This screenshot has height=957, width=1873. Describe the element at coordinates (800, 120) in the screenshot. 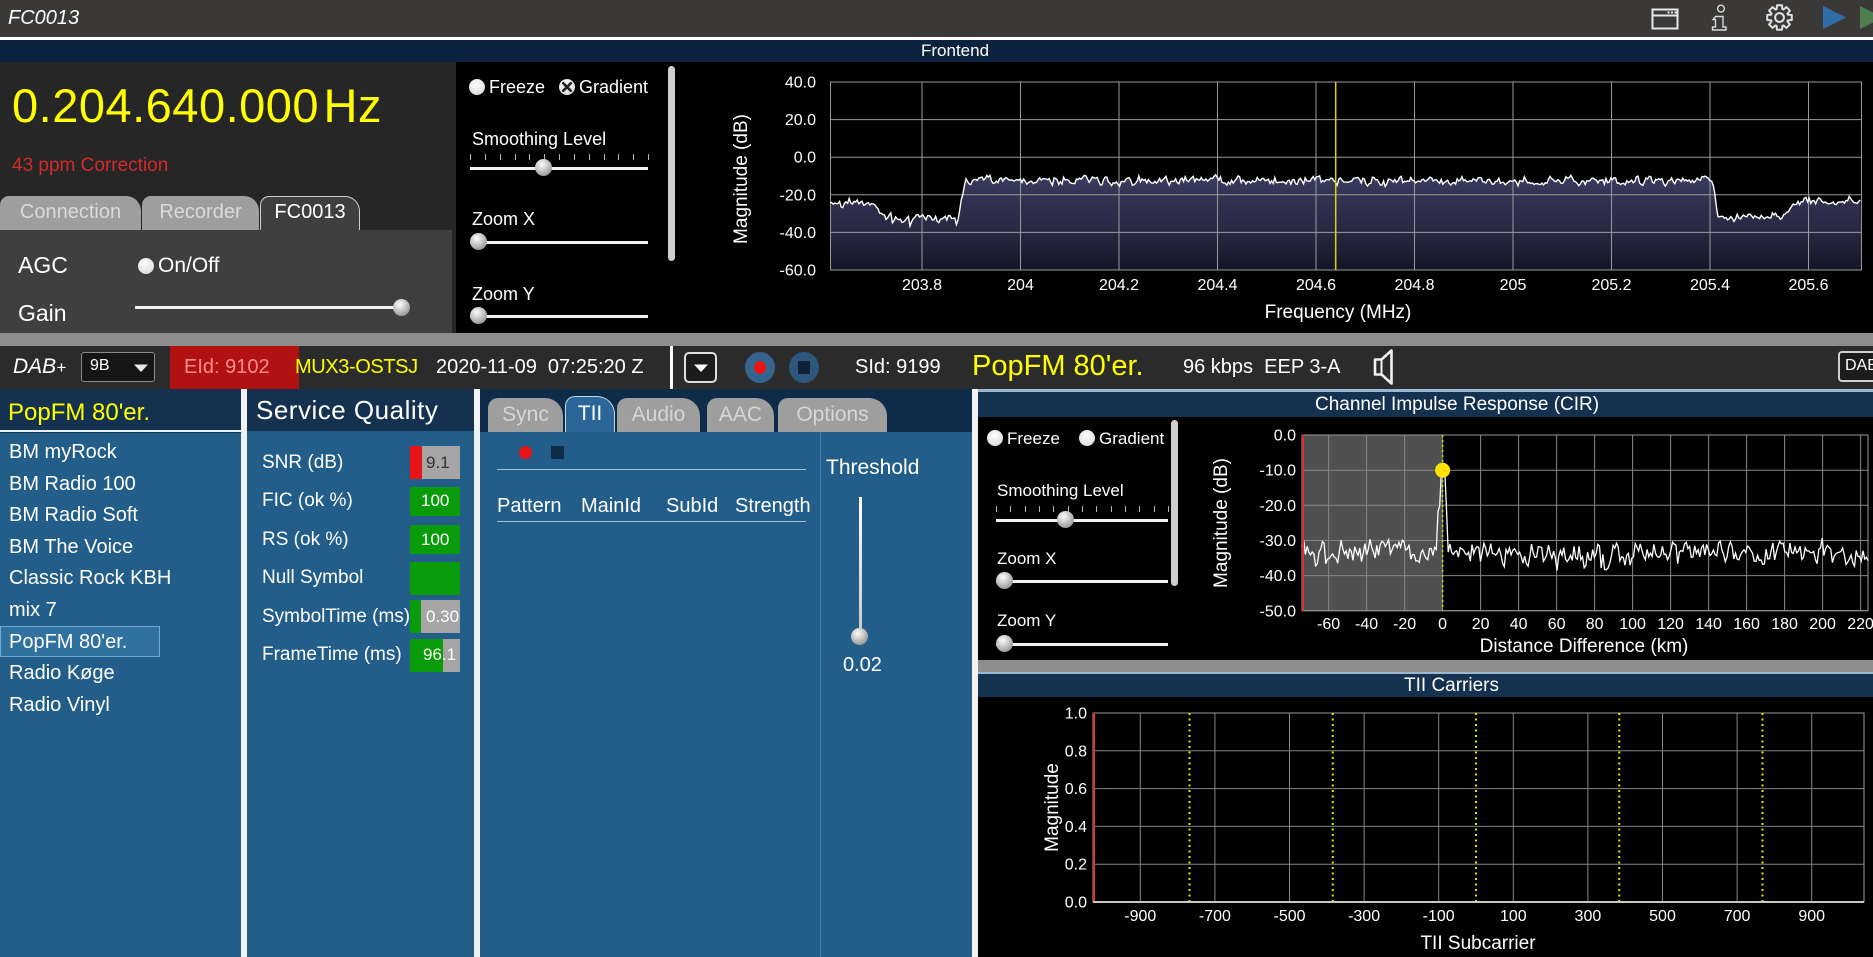

I see `svg-text: 20.0` at that location.